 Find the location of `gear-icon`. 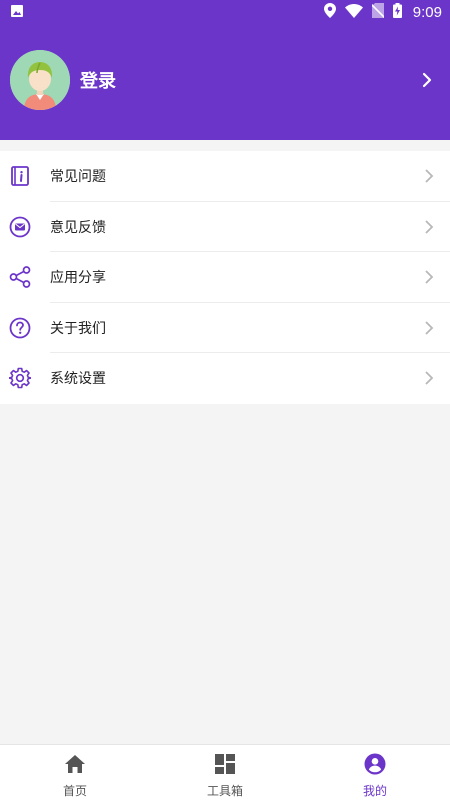

gear-icon is located at coordinates (20, 378).